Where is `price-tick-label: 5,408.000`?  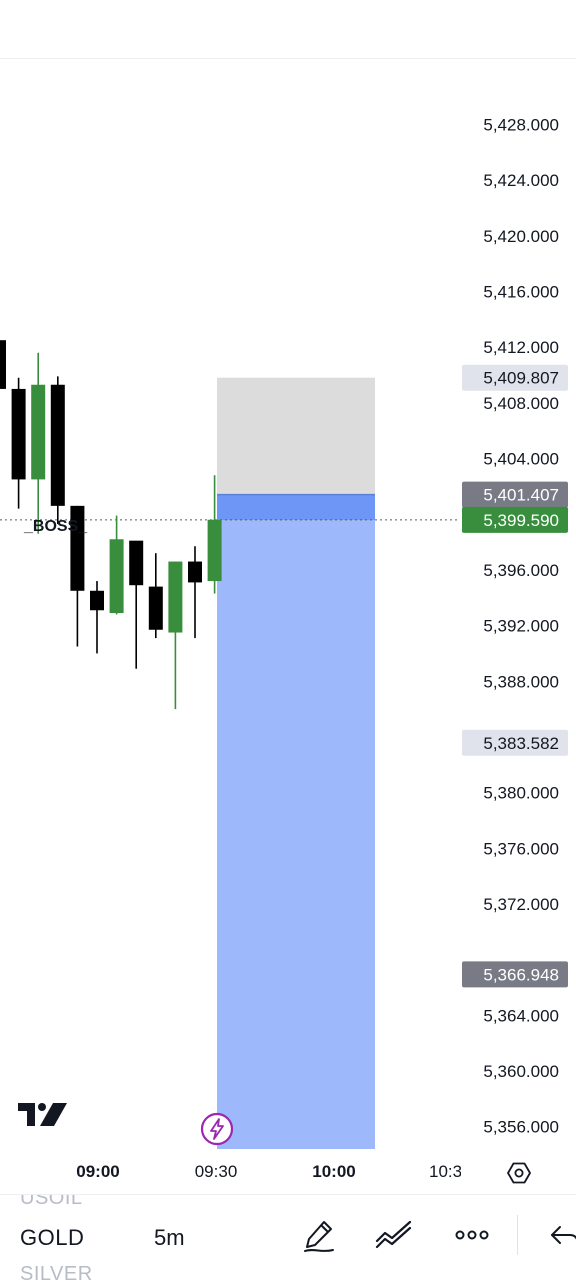 price-tick-label: 5,408.000 is located at coordinates (521, 403).